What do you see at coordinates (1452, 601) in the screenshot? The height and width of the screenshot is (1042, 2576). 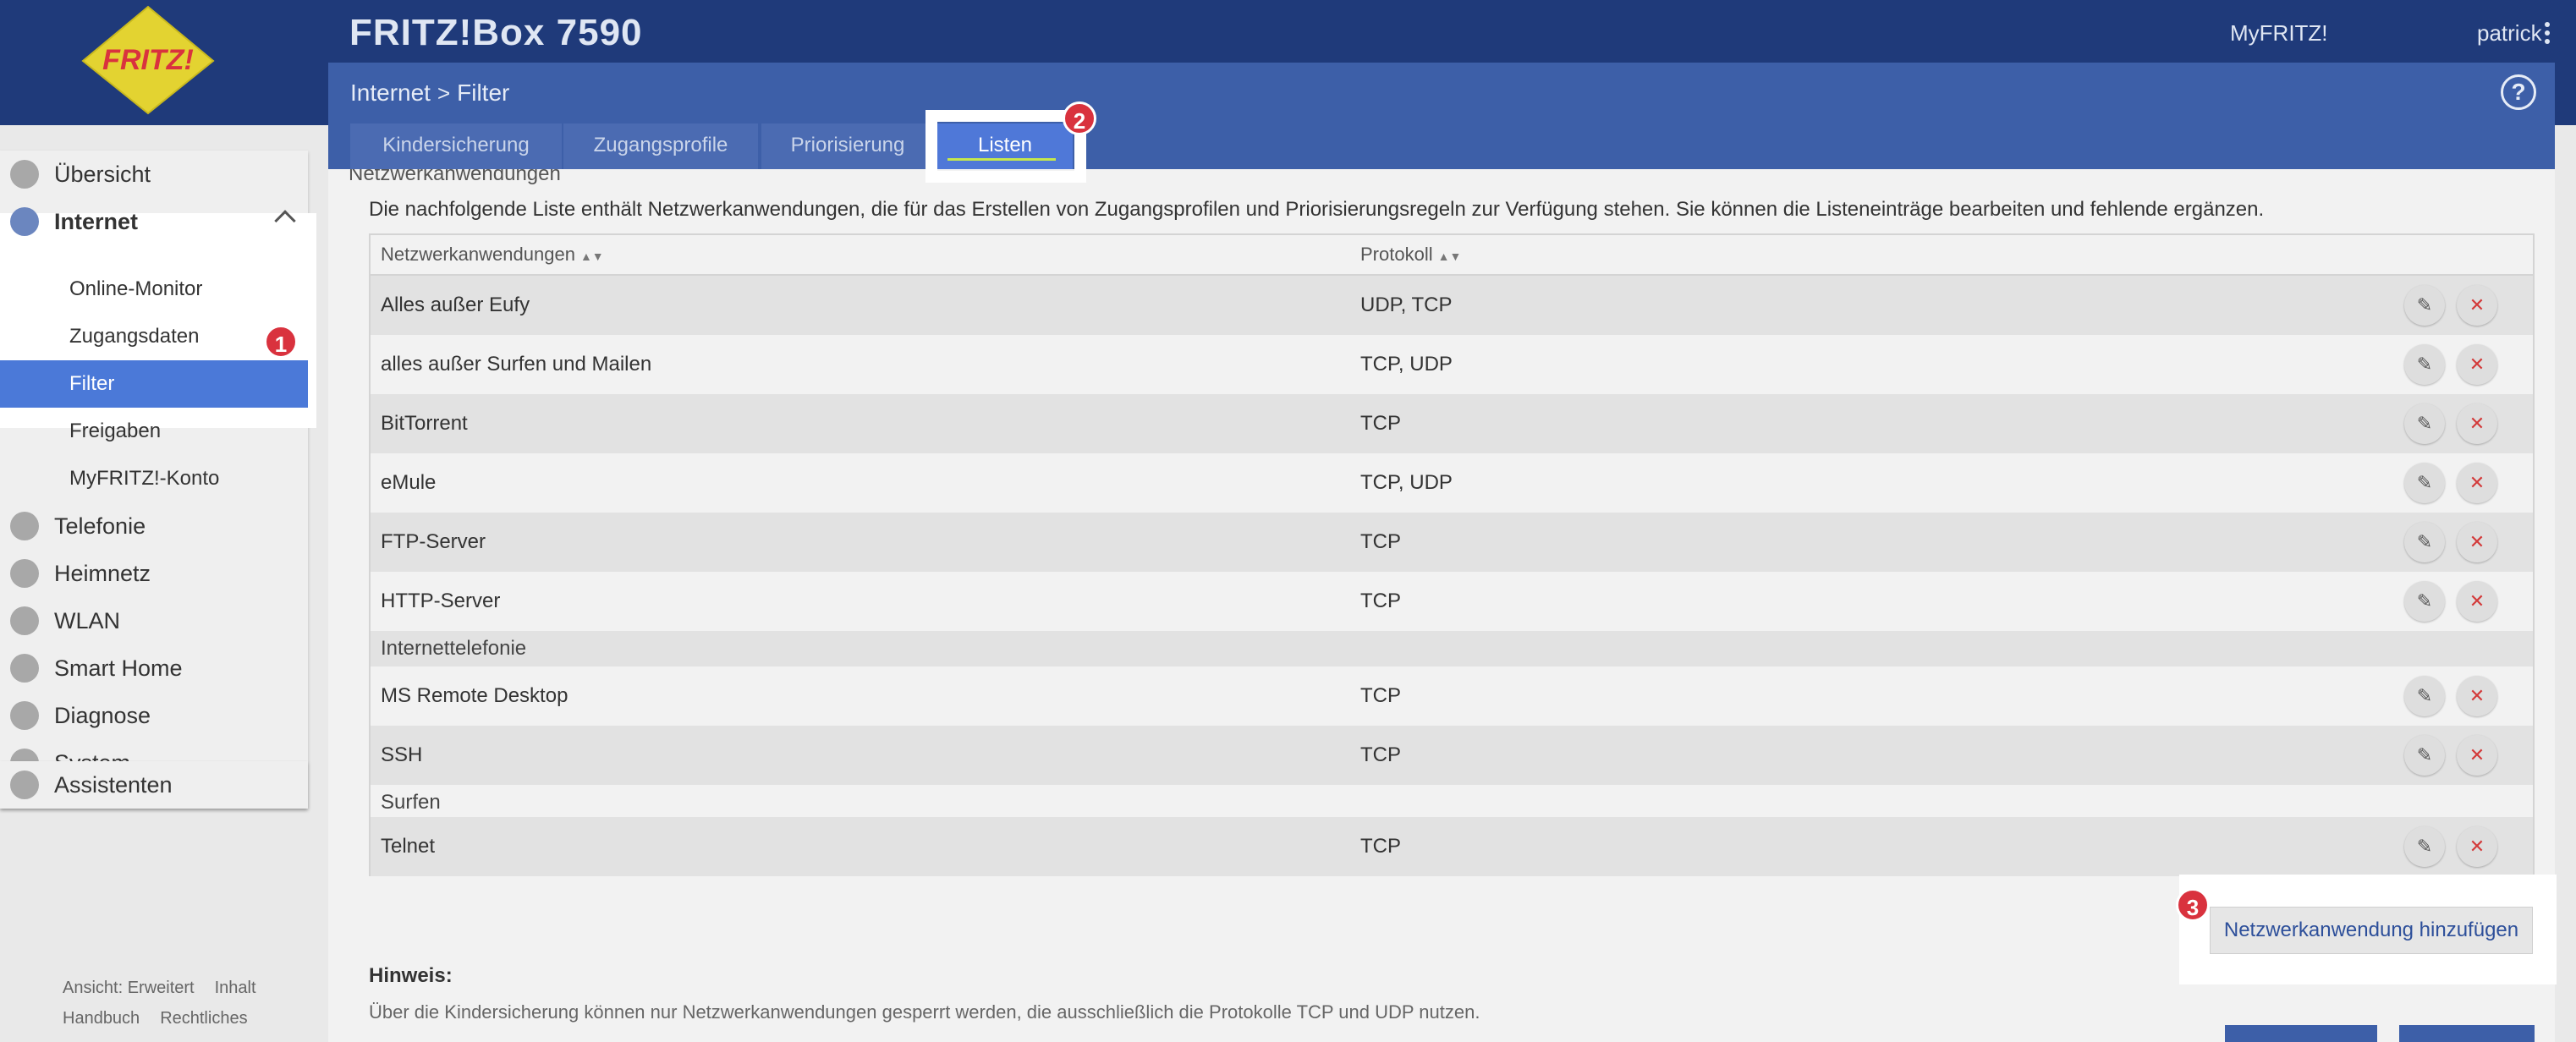 I see `table-row: HTTP-Server TCP ✎ ✕` at bounding box center [1452, 601].